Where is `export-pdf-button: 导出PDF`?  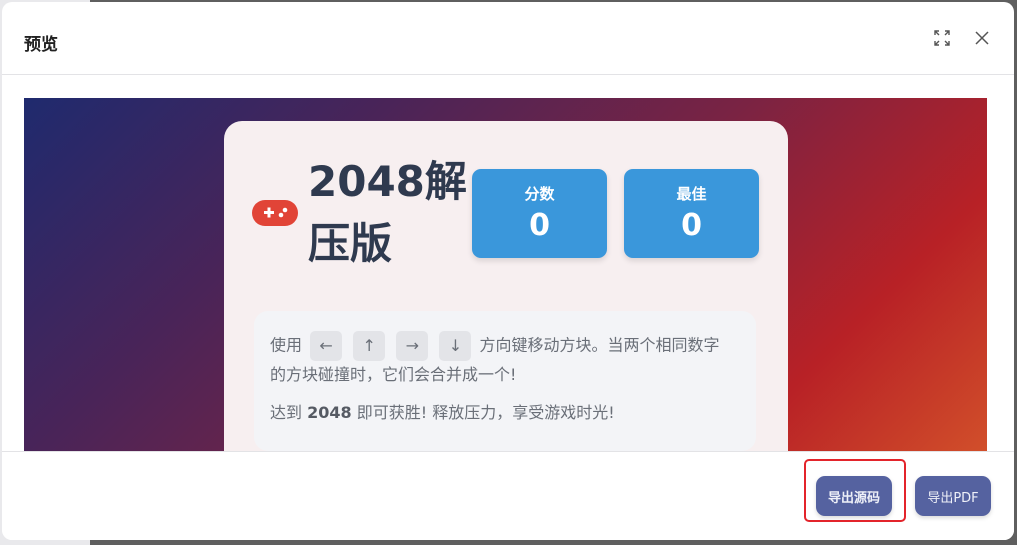 export-pdf-button: 导出PDF is located at coordinates (953, 496).